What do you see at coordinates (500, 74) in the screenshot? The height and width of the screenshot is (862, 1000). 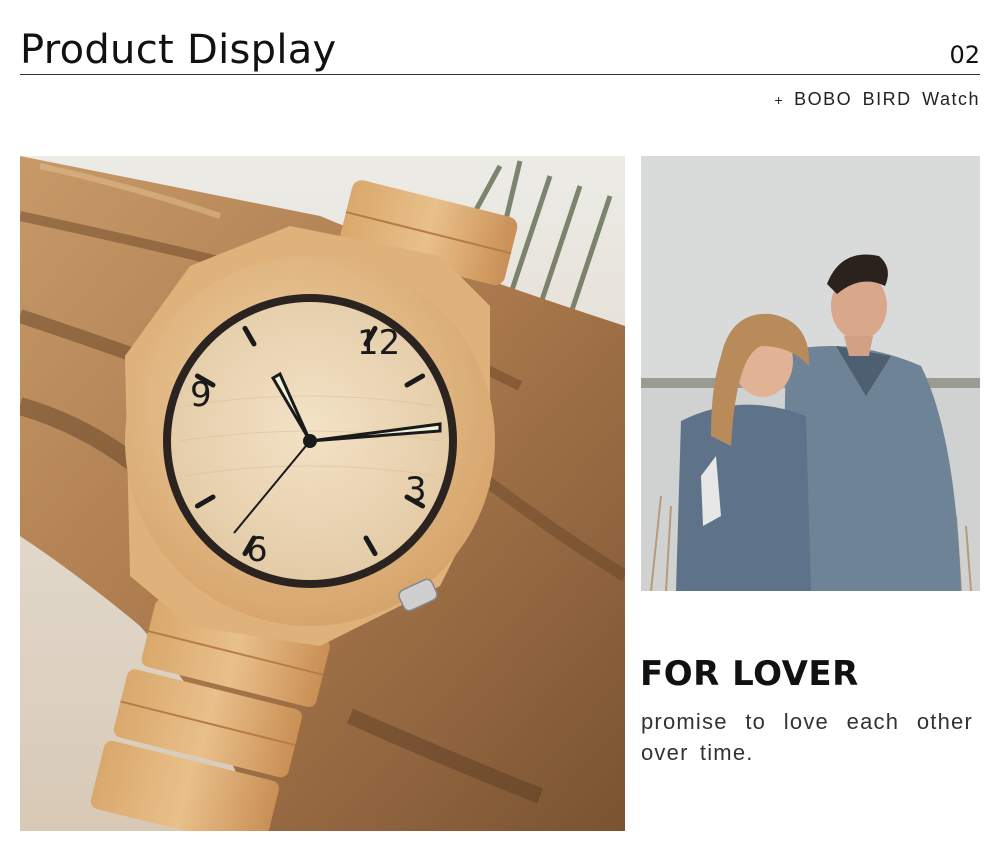 I see `header-divider` at bounding box center [500, 74].